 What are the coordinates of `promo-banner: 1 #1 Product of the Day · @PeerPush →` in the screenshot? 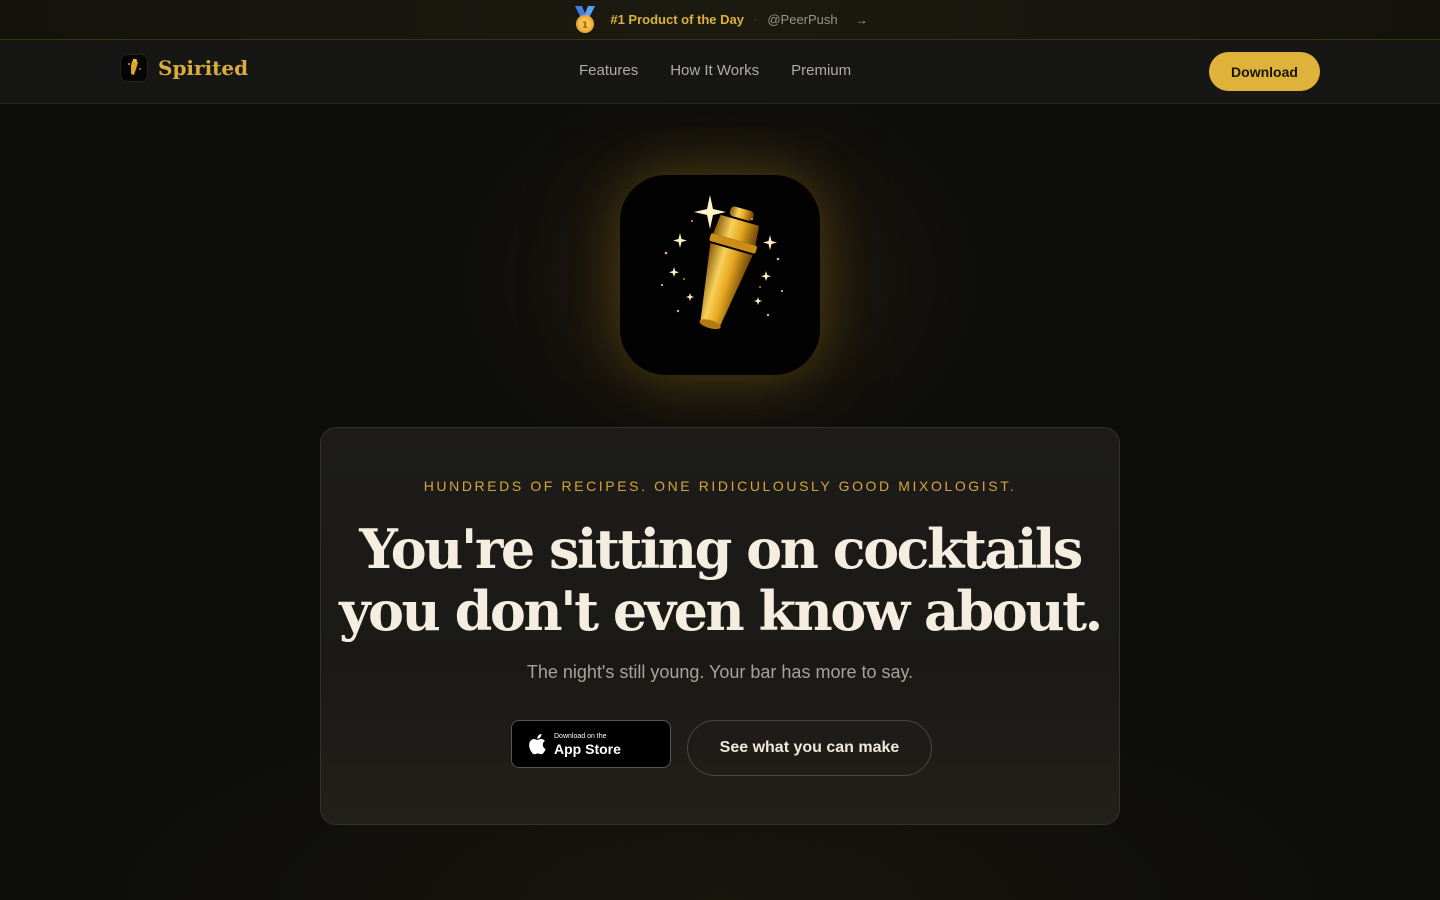 It's located at (720, 20).